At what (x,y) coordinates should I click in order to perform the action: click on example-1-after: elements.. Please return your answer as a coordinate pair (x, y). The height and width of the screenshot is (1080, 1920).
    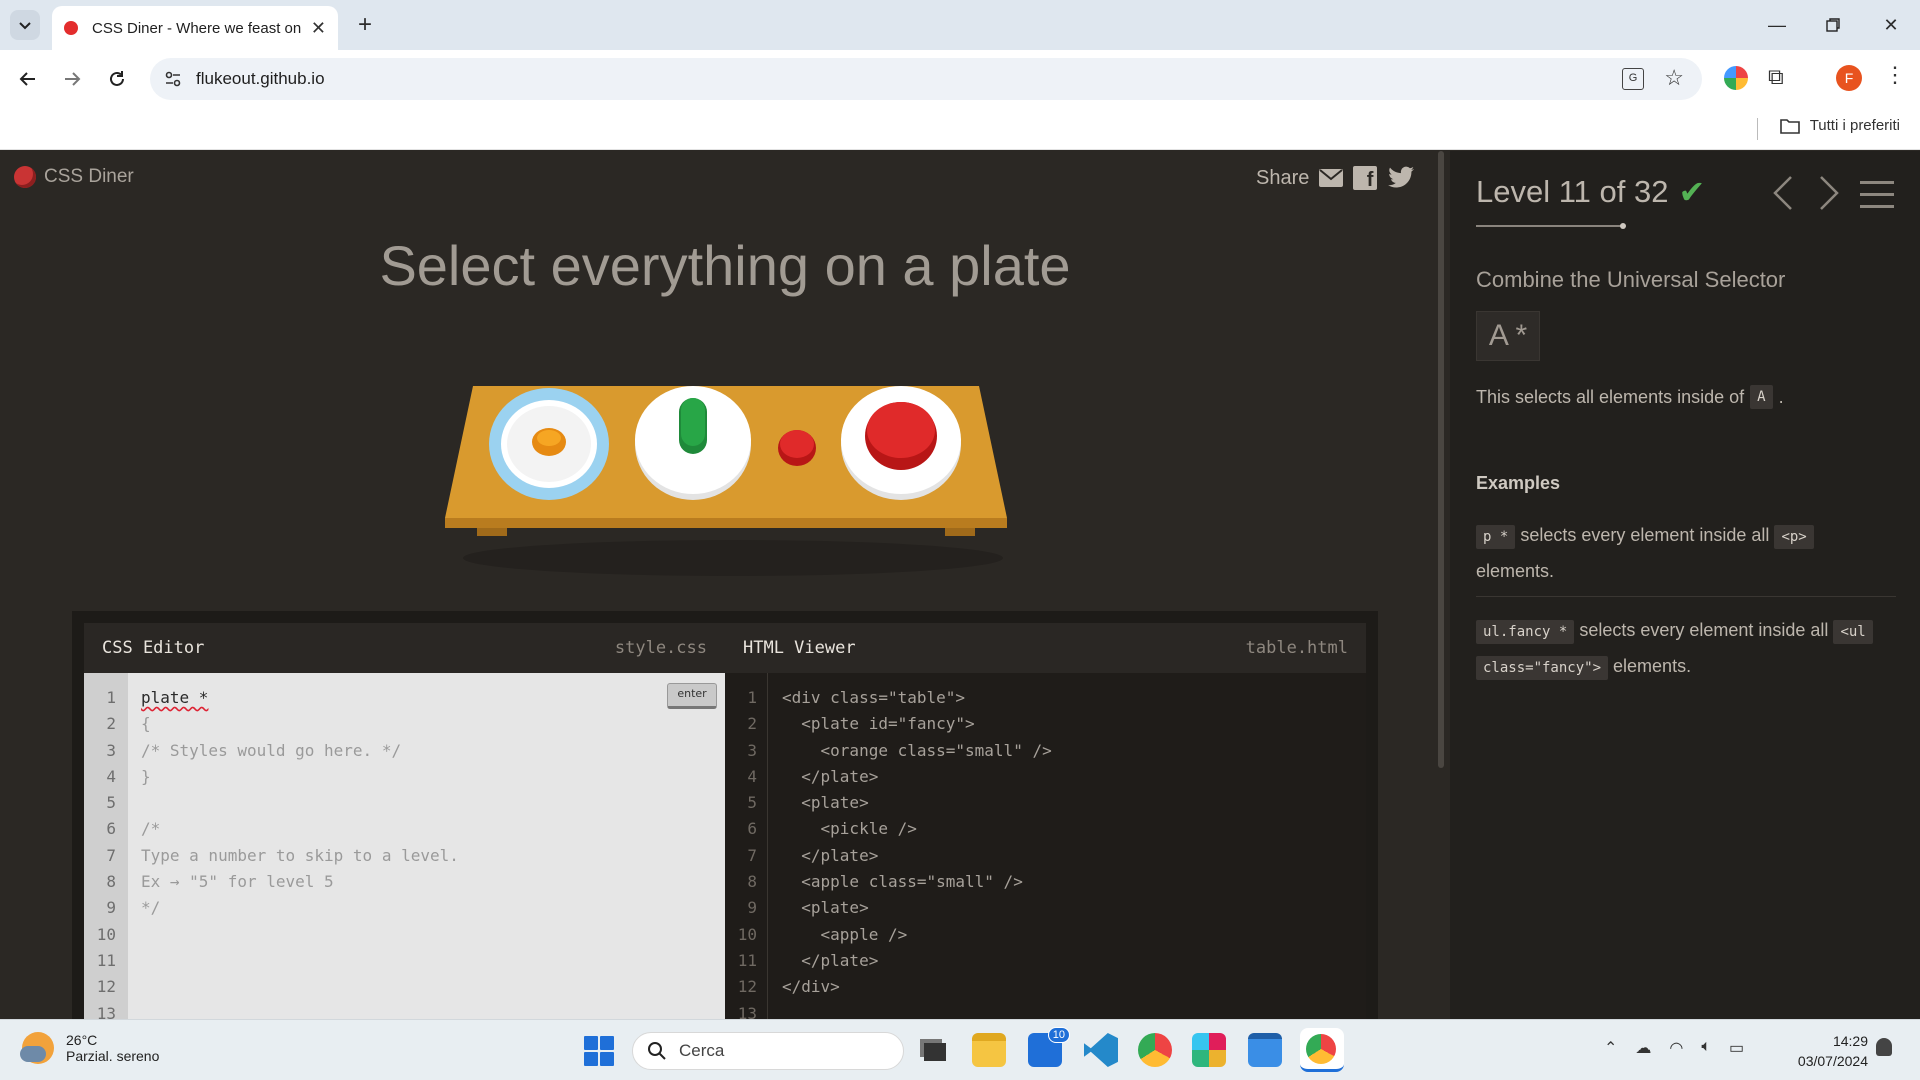
    Looking at the image, I should click on (1515, 571).